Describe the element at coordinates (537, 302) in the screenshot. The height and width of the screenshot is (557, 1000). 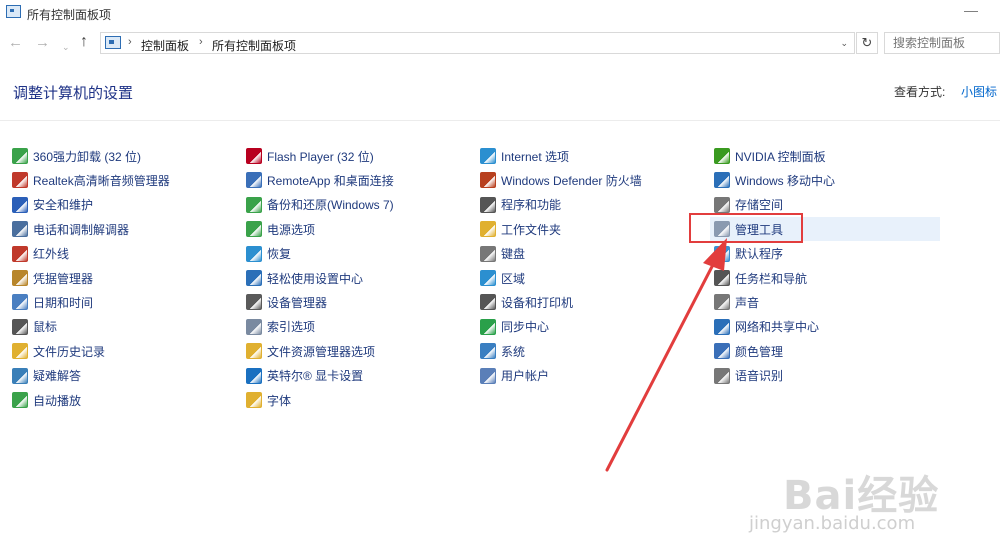
I see `item-label: 设备和打印机` at that location.